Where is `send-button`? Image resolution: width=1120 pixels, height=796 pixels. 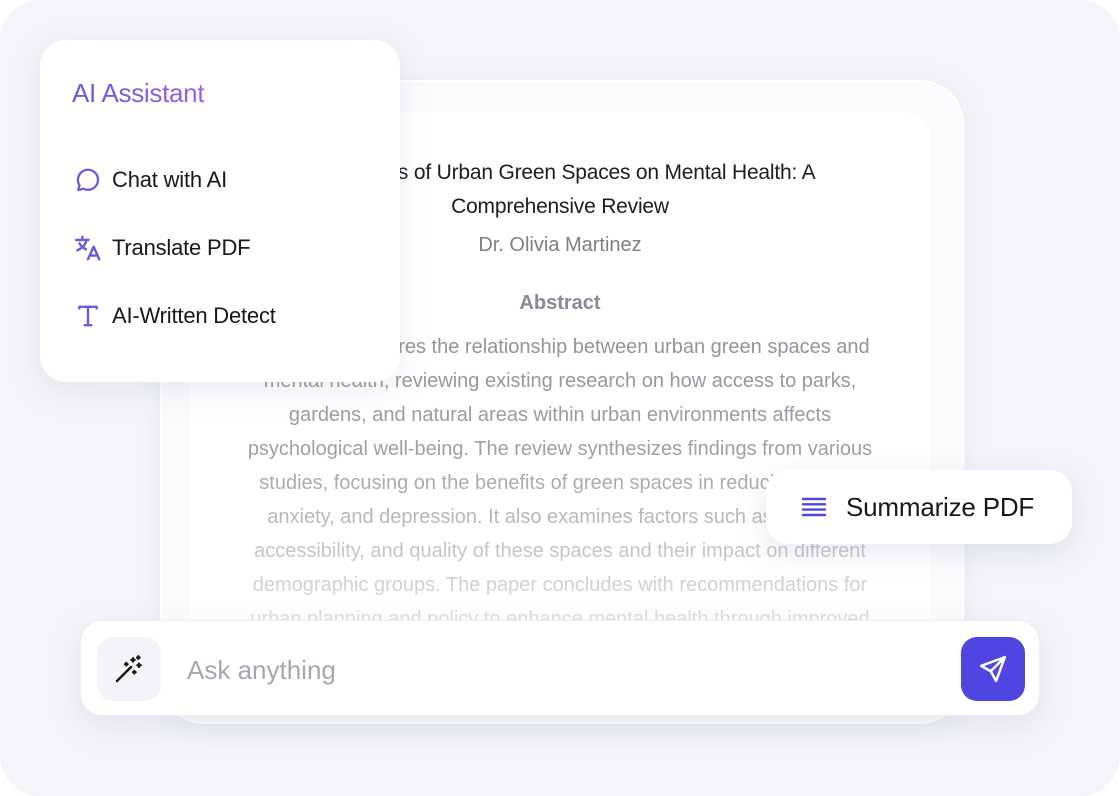
send-button is located at coordinates (993, 669).